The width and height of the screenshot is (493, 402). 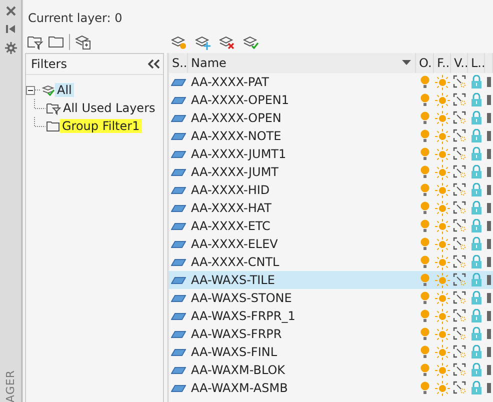 I want to click on new-layer-frozen-icon, so click(x=203, y=42).